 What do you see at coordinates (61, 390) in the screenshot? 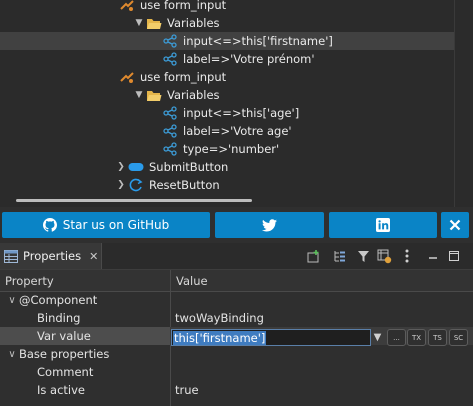
I see `property-name: Is active` at bounding box center [61, 390].